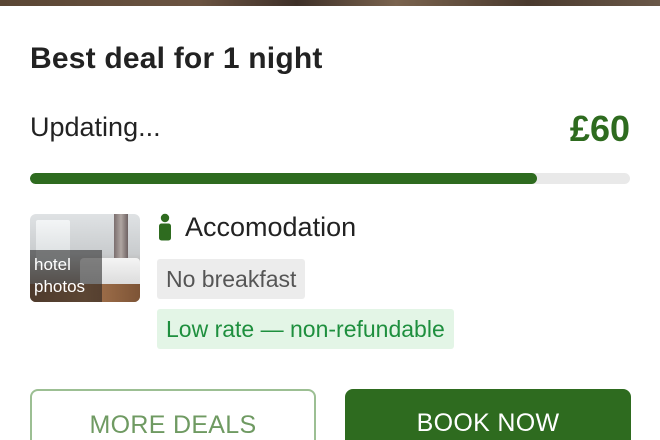  Describe the element at coordinates (231, 279) in the screenshot. I see `meal-badge: No breakfast` at that location.